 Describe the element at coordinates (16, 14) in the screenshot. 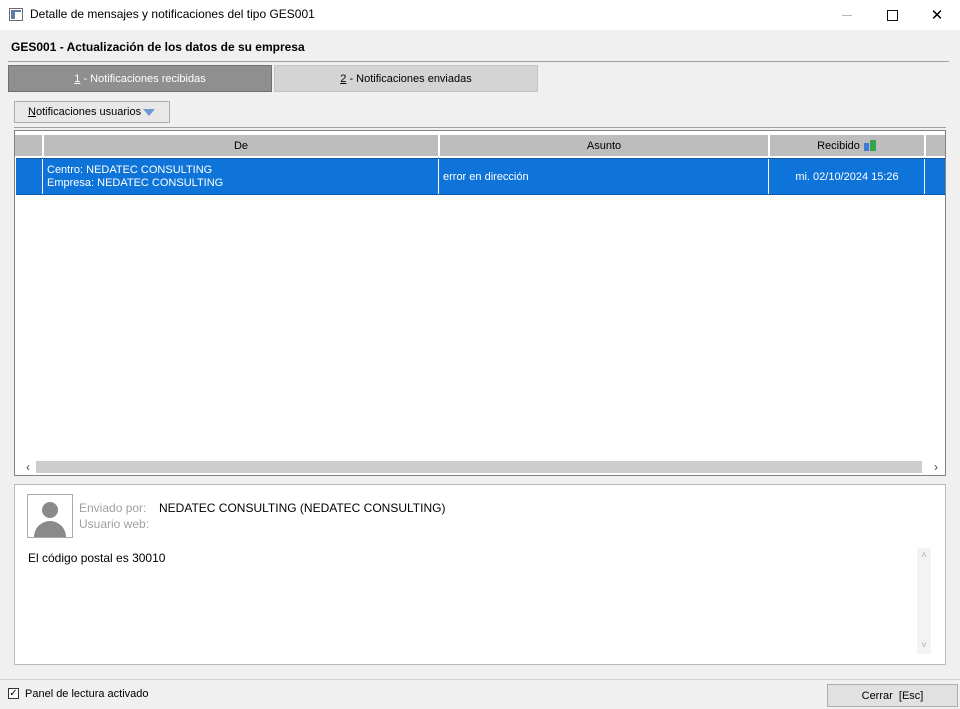

I see `window-app-icon` at that location.